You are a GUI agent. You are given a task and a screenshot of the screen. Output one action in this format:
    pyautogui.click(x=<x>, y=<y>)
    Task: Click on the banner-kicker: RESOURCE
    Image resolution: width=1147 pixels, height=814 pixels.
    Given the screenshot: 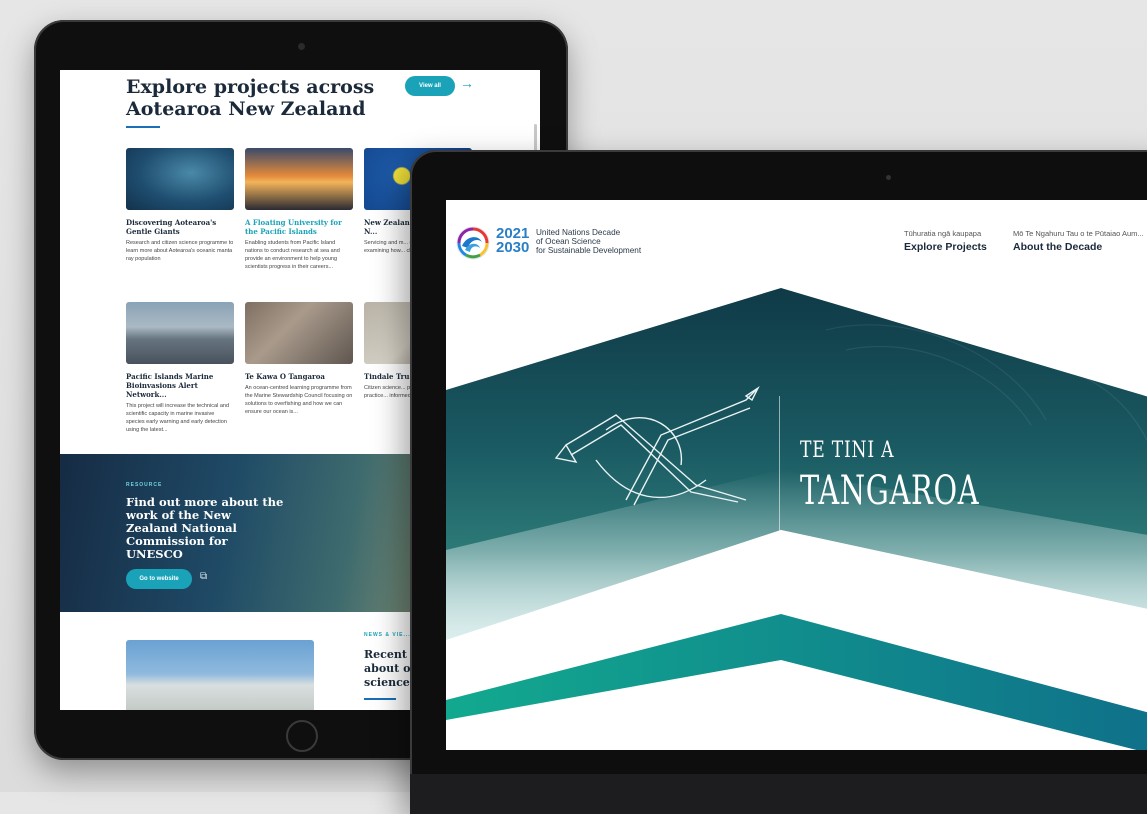 What is the action you would take?
    pyautogui.click(x=144, y=485)
    